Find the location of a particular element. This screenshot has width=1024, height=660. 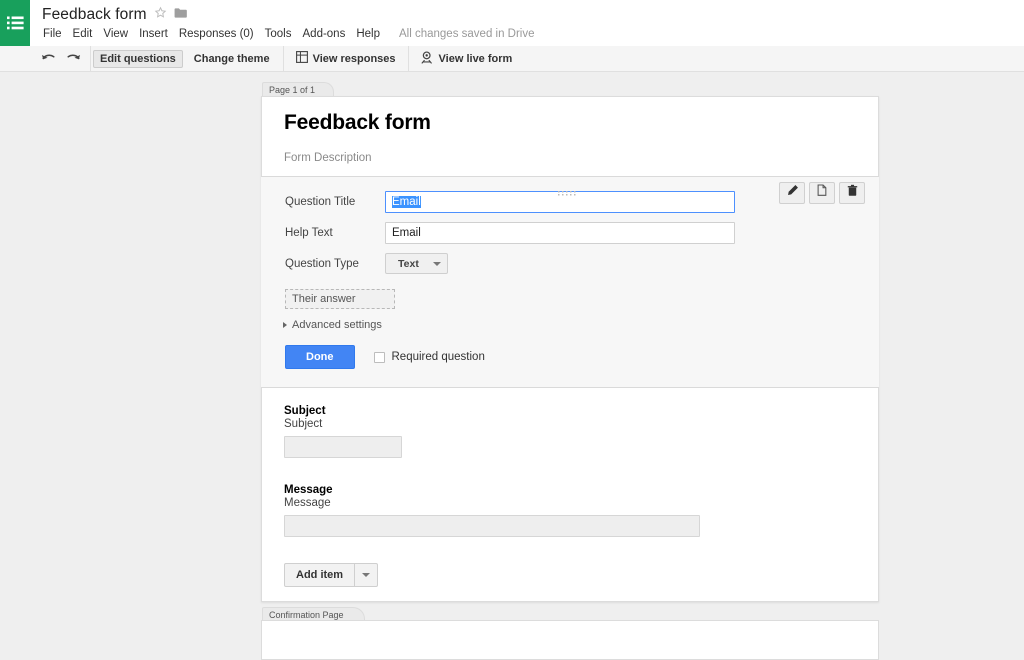

preview-question-help: Subject is located at coordinates (303, 424).